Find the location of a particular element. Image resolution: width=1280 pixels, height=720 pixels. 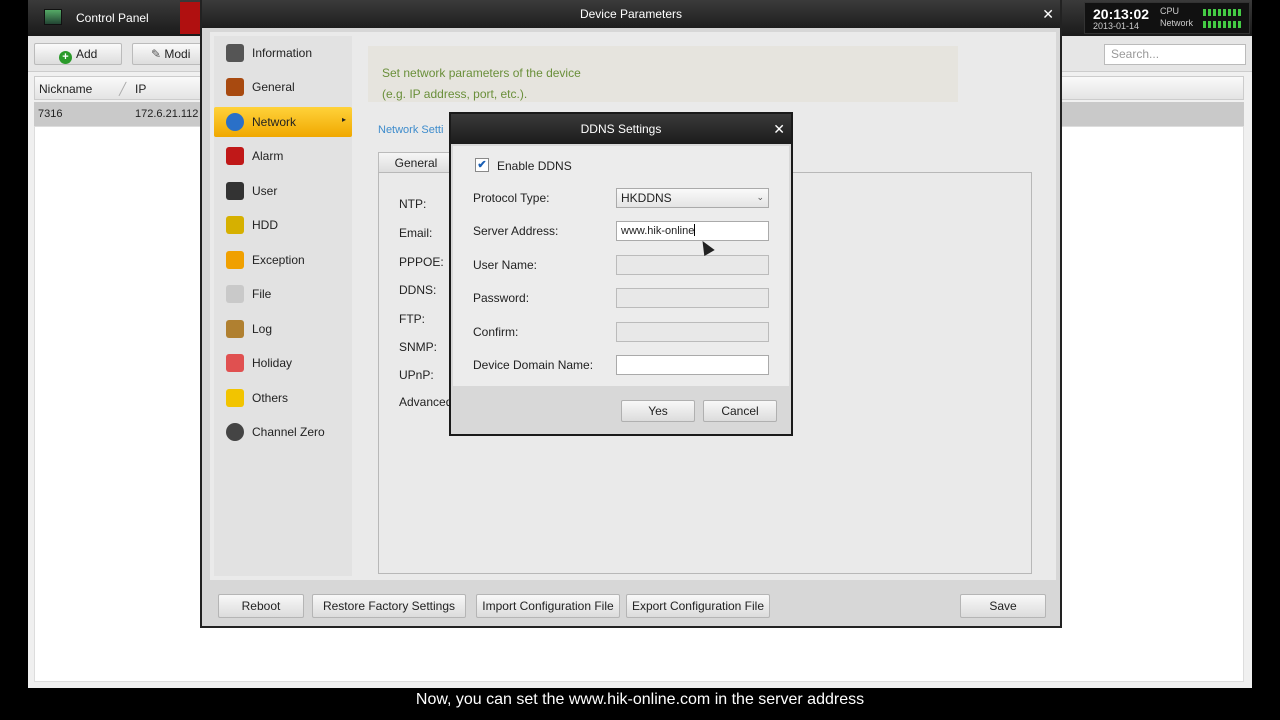

cpu-meter is located at coordinates (1223, 12).